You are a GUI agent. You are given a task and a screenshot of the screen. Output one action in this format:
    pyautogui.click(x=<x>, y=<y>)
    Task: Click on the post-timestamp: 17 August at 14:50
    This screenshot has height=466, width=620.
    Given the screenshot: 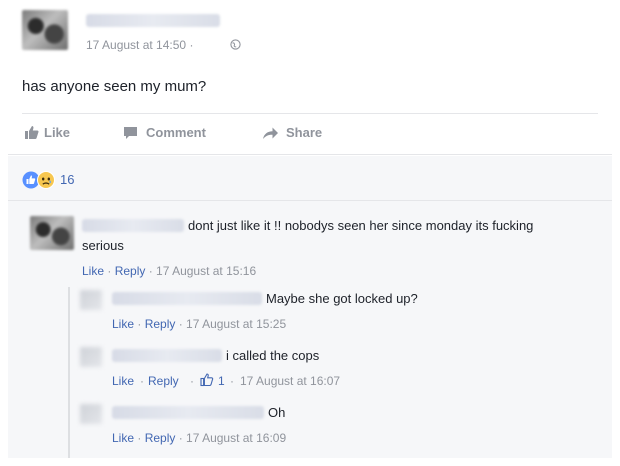 What is the action you would take?
    pyautogui.click(x=136, y=45)
    